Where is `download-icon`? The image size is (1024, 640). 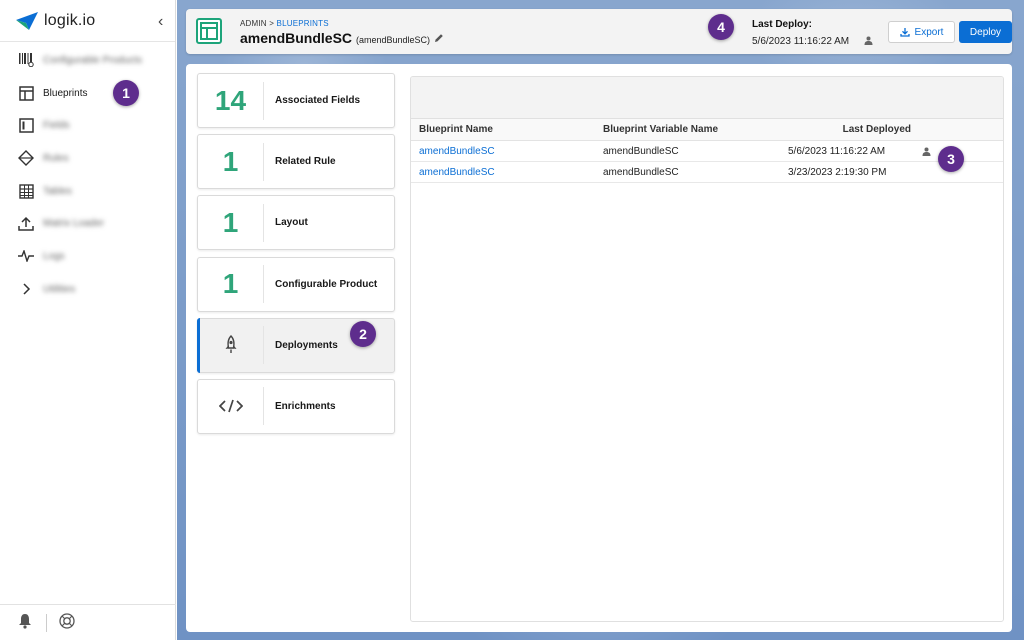 download-icon is located at coordinates (904, 32).